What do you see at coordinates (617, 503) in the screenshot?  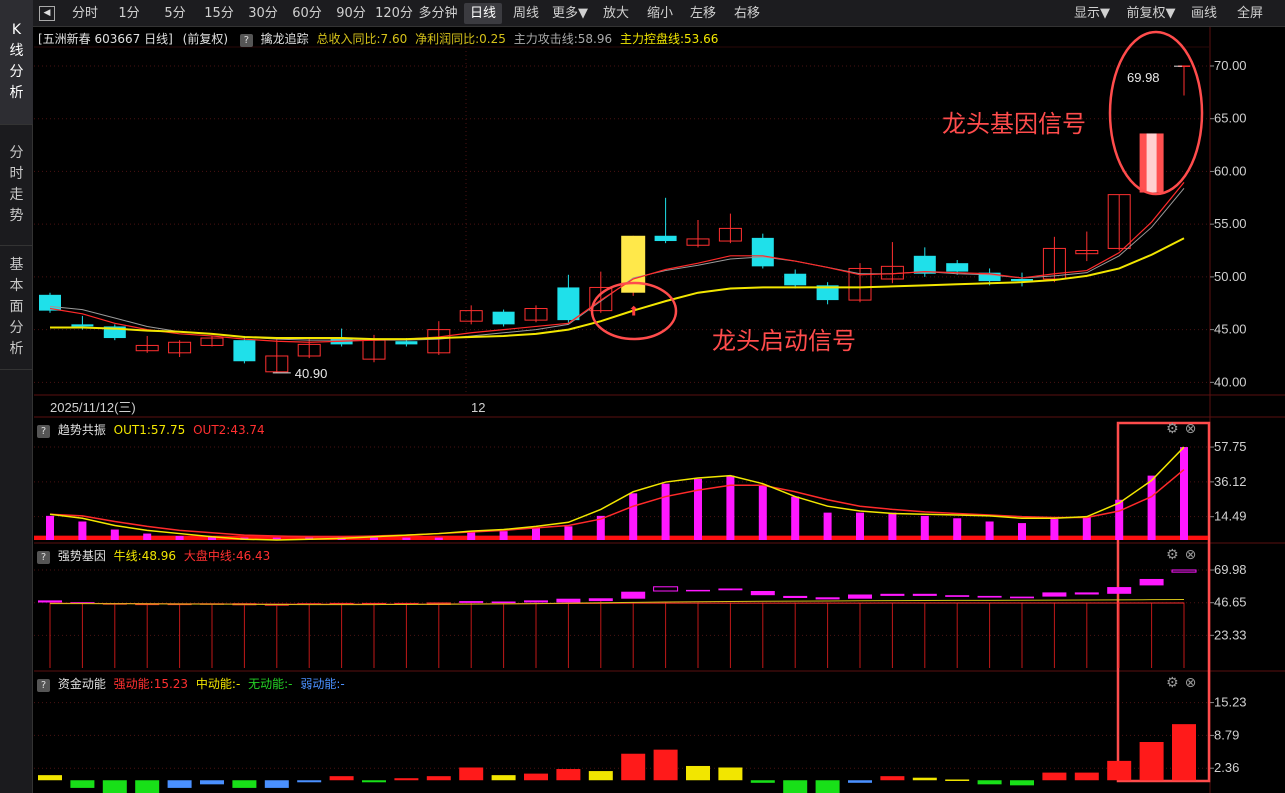 I see `out2-line` at bounding box center [617, 503].